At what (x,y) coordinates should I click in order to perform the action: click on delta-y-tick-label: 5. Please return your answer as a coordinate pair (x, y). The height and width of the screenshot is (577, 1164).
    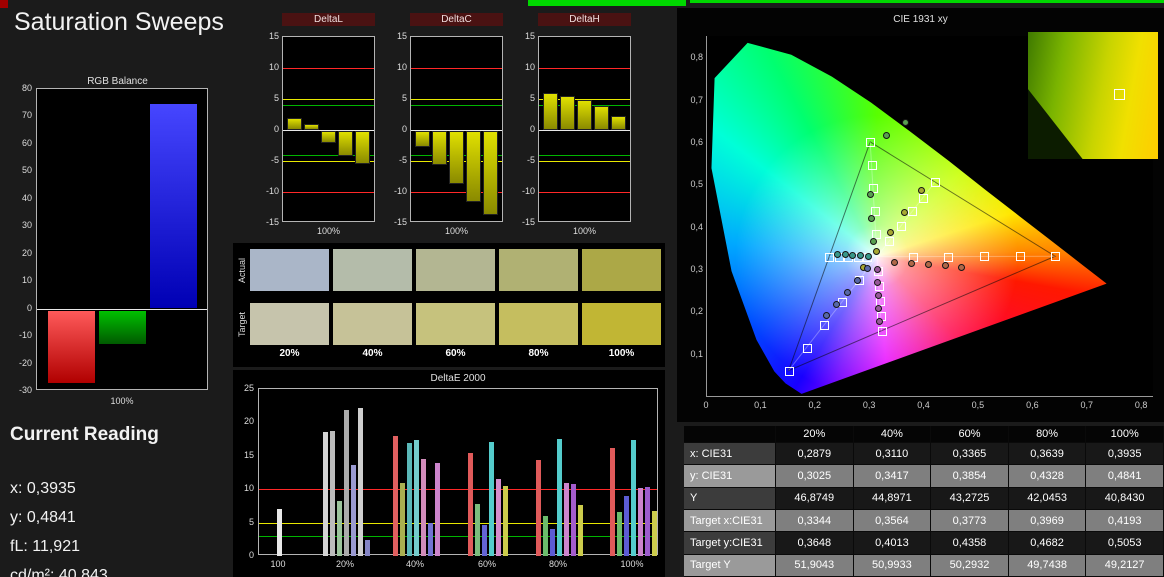
    Looking at the image, I should click on (276, 98).